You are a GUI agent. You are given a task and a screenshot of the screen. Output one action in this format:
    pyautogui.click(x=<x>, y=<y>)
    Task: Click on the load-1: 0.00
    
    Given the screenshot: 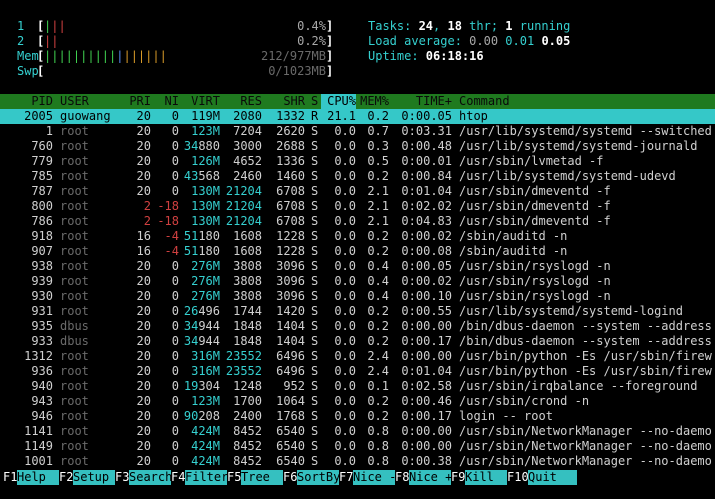 What is the action you would take?
    pyautogui.click(x=484, y=41)
    